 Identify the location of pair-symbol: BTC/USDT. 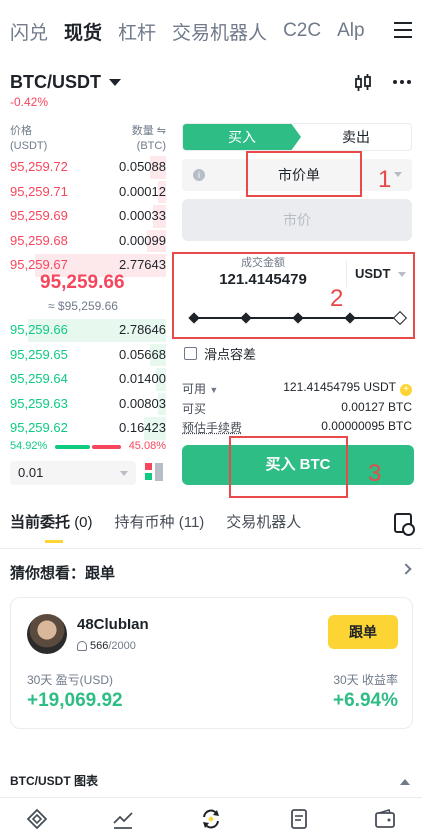
(55, 82).